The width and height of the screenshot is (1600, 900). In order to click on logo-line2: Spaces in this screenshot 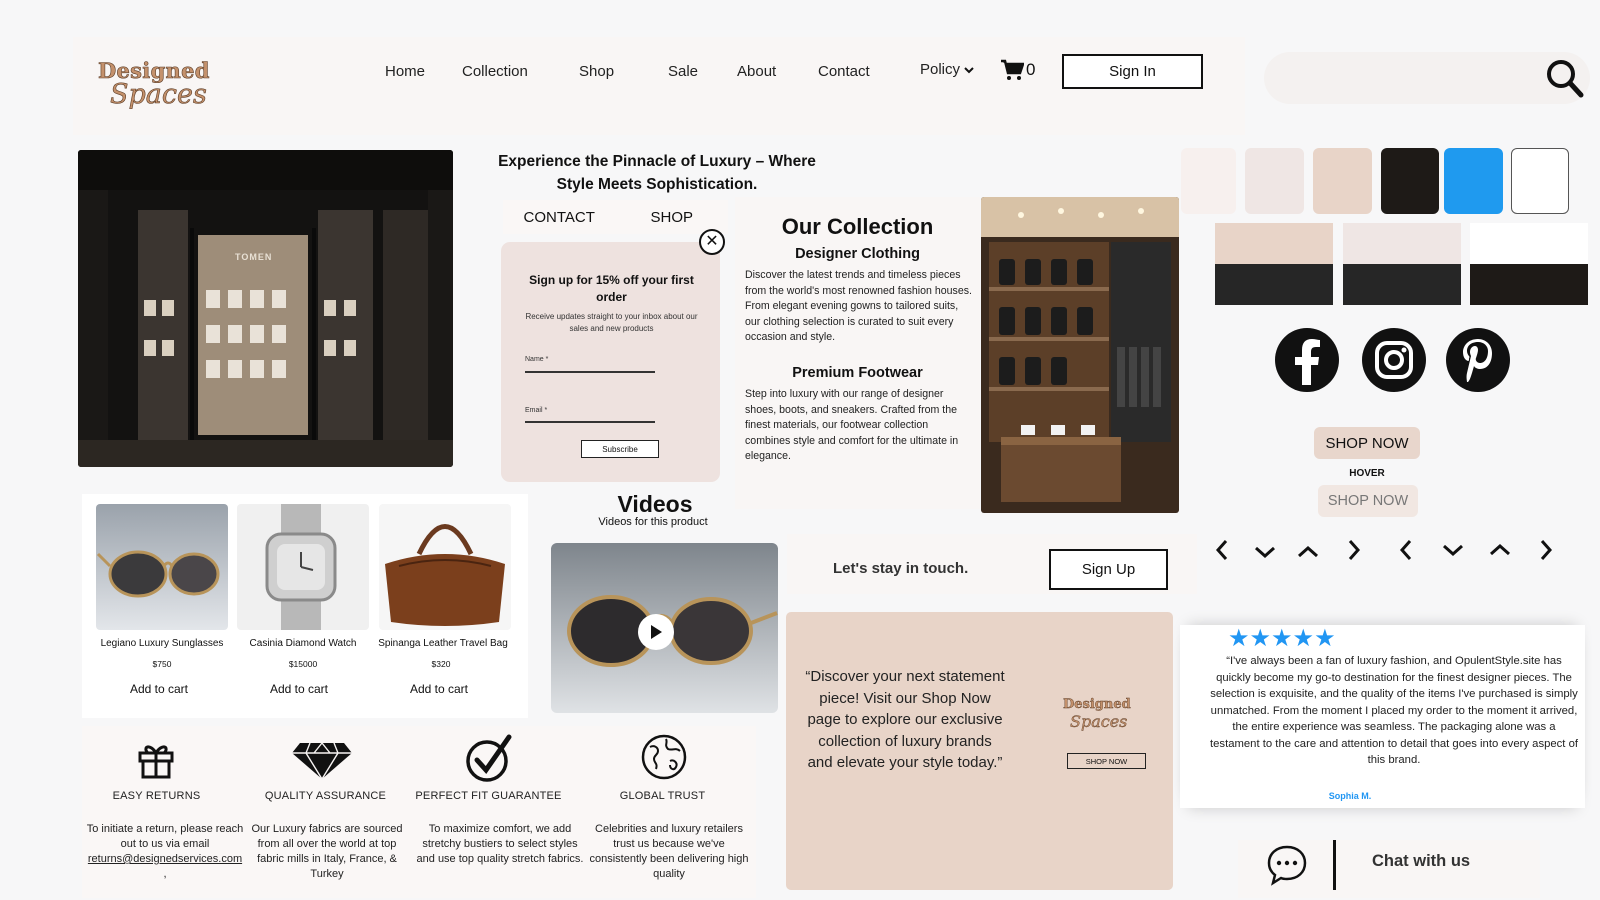, I will do `click(158, 95)`.